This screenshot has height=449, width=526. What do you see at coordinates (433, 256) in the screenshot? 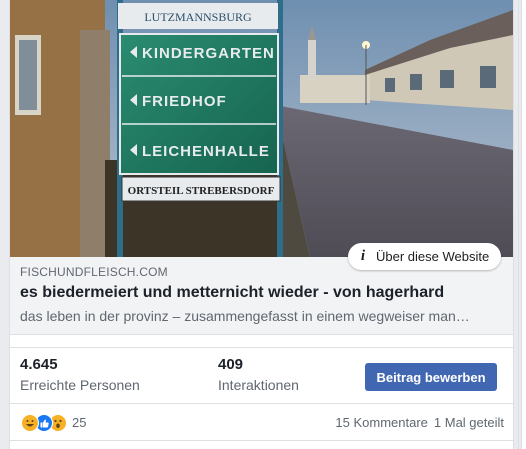
I see `about-website-label: Über diese Website` at bounding box center [433, 256].